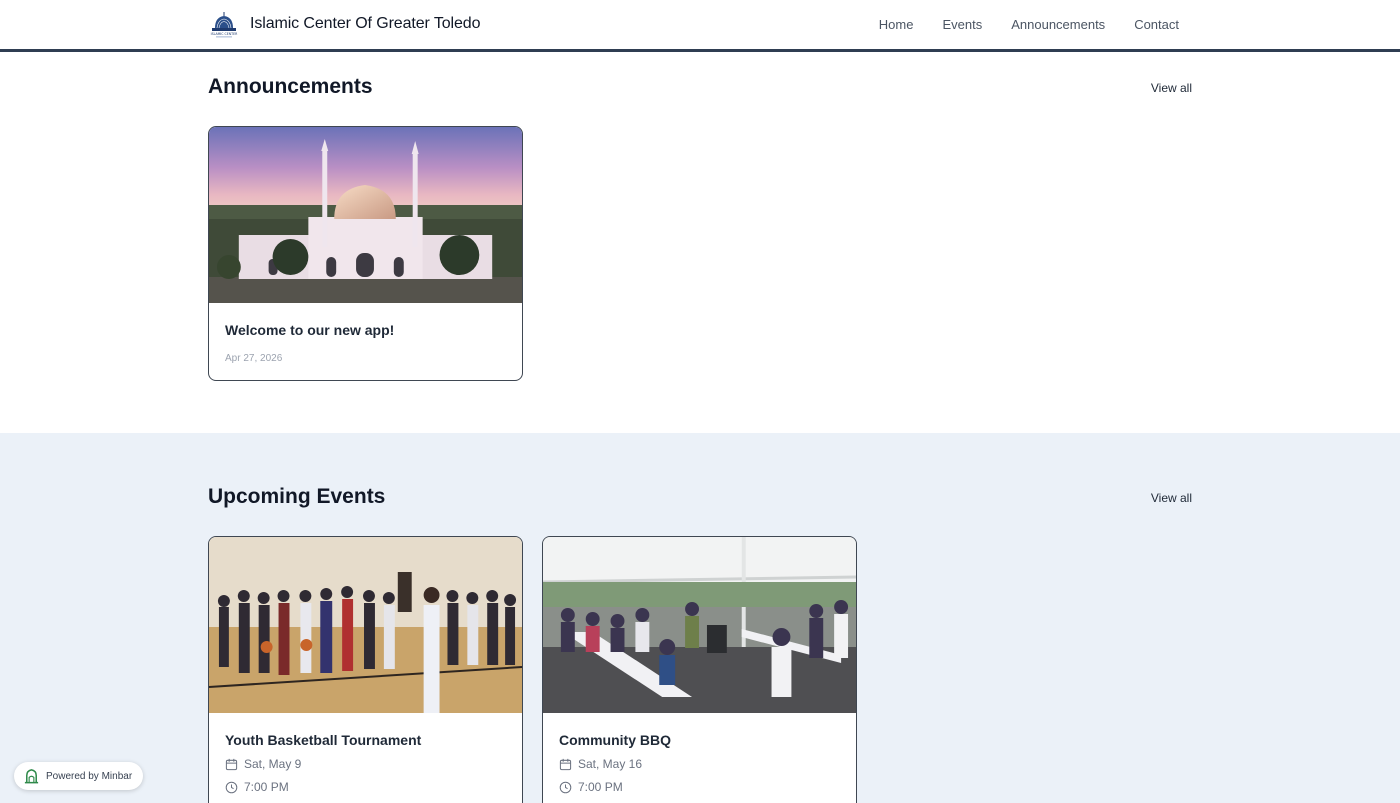  Describe the element at coordinates (365, 625) in the screenshot. I see `basketball-event-photo` at that location.